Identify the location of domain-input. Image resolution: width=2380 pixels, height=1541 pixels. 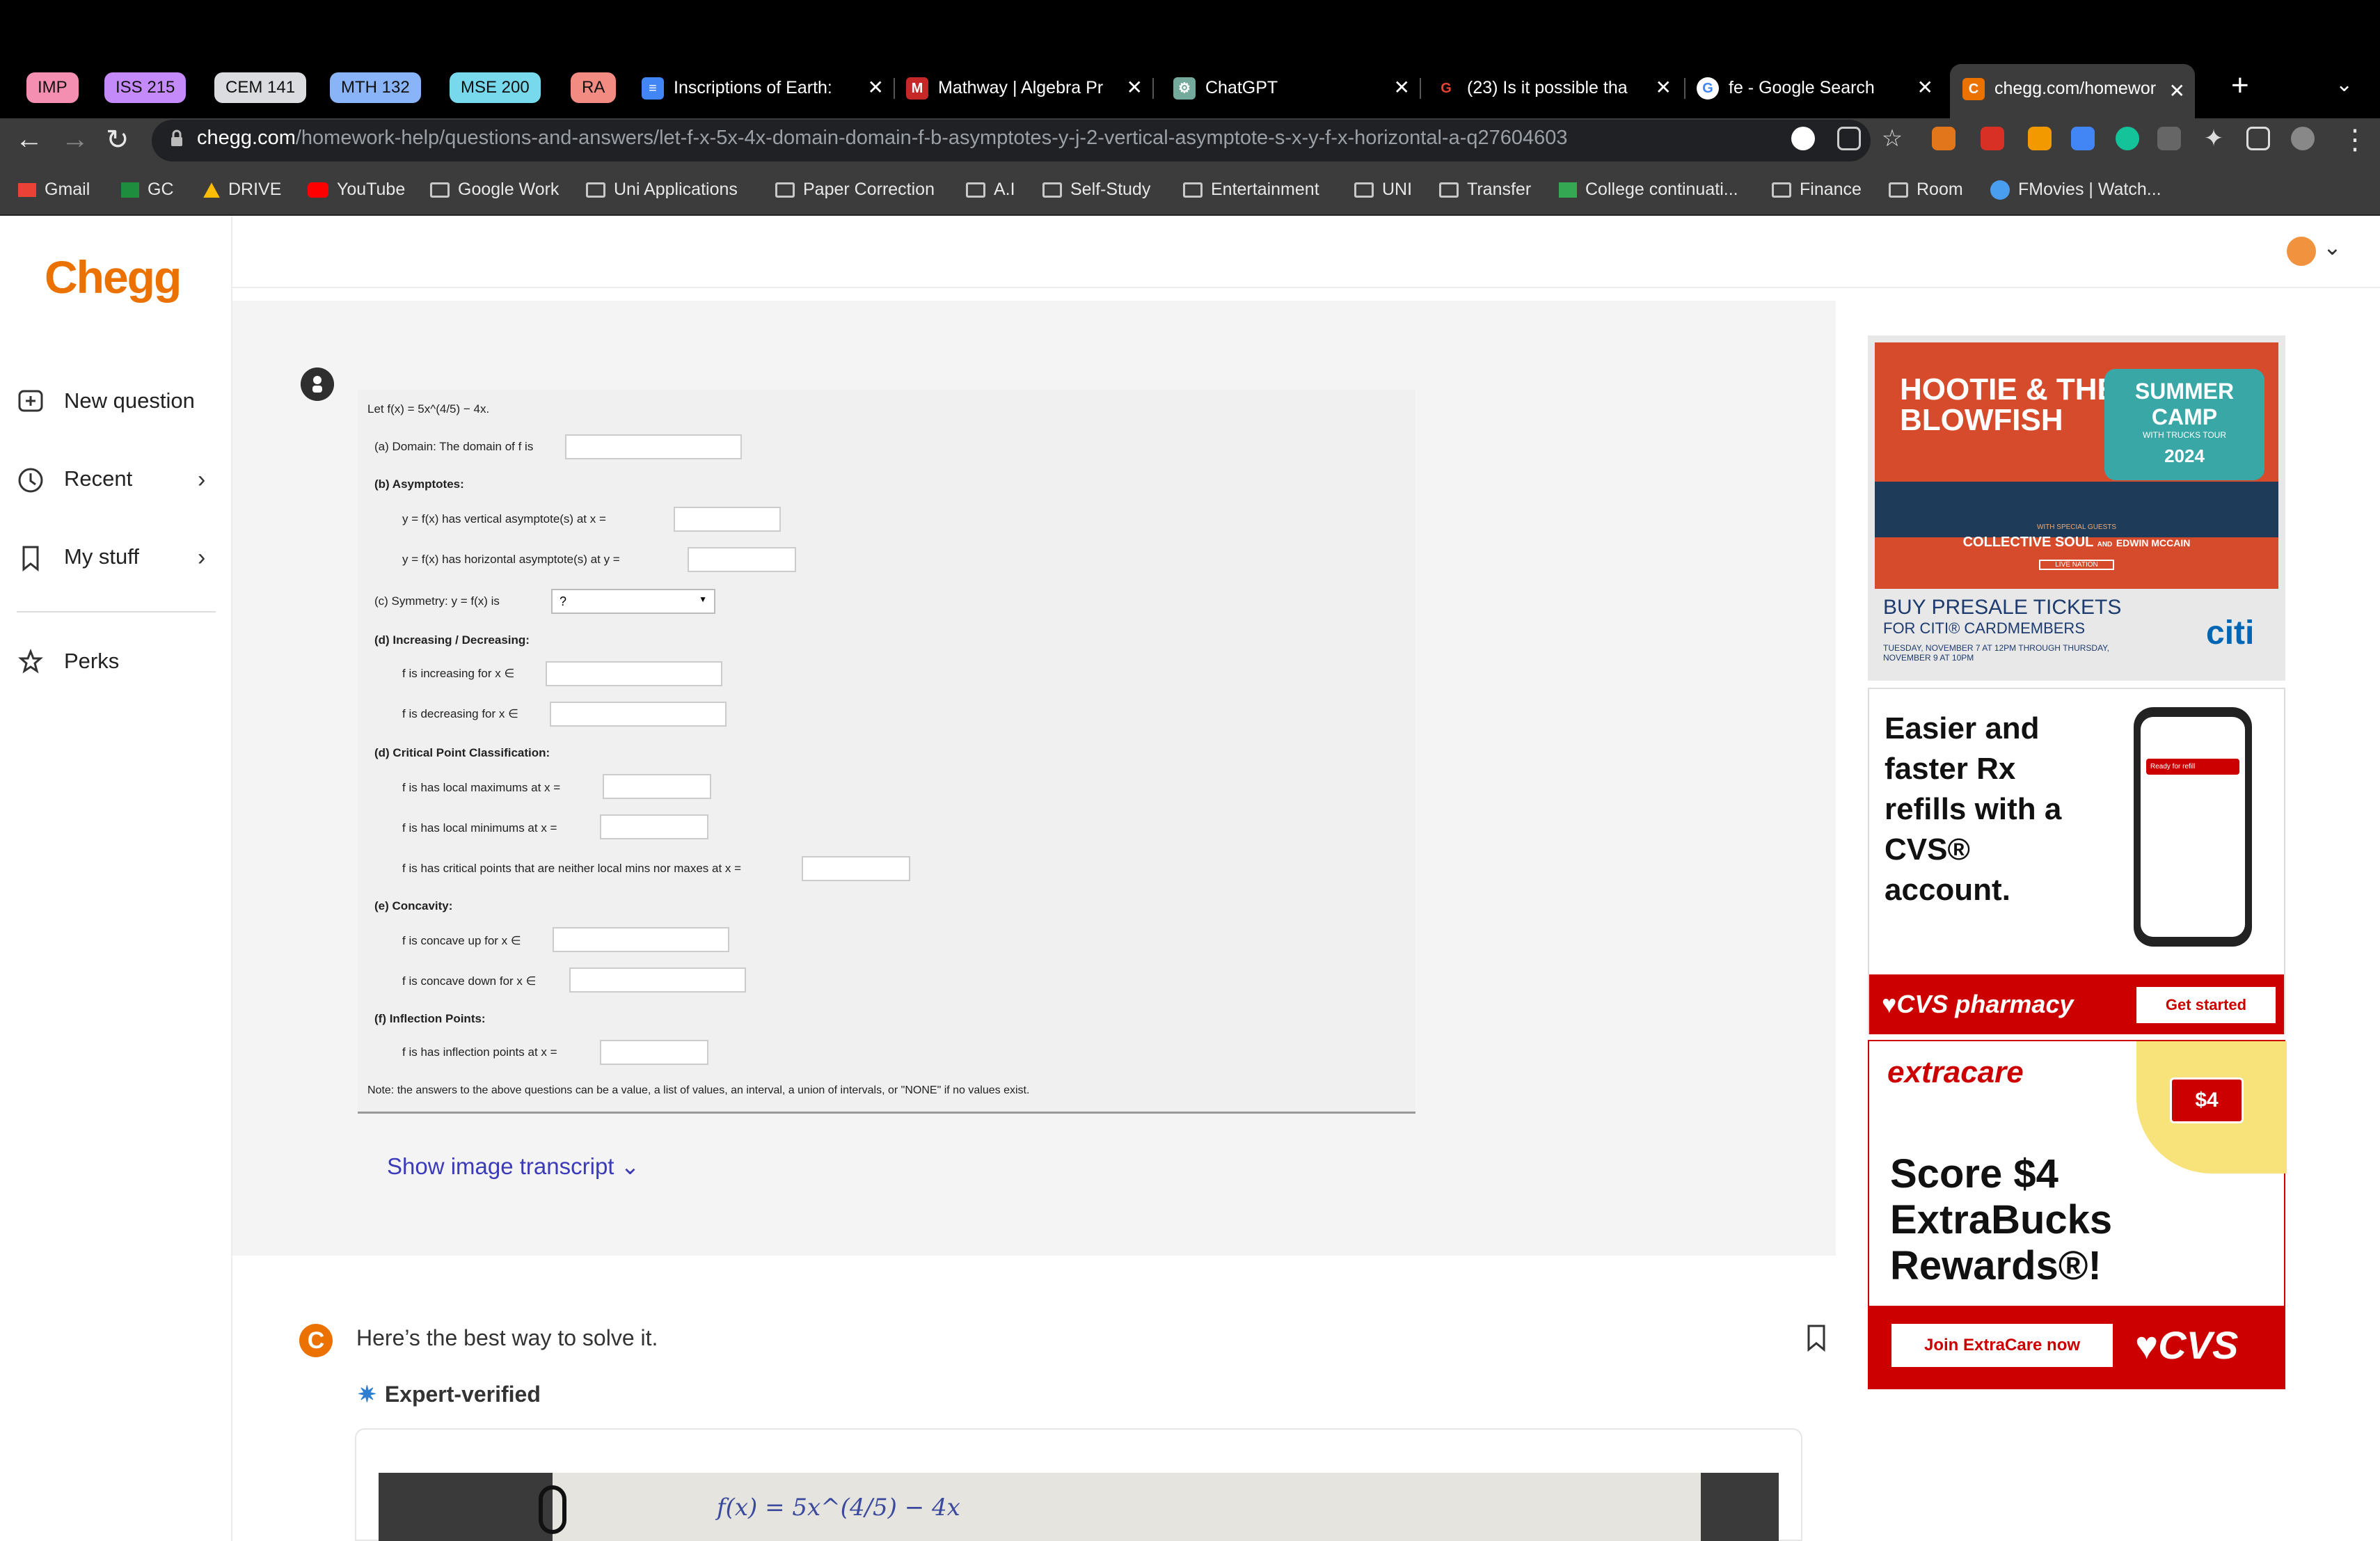
(653, 446).